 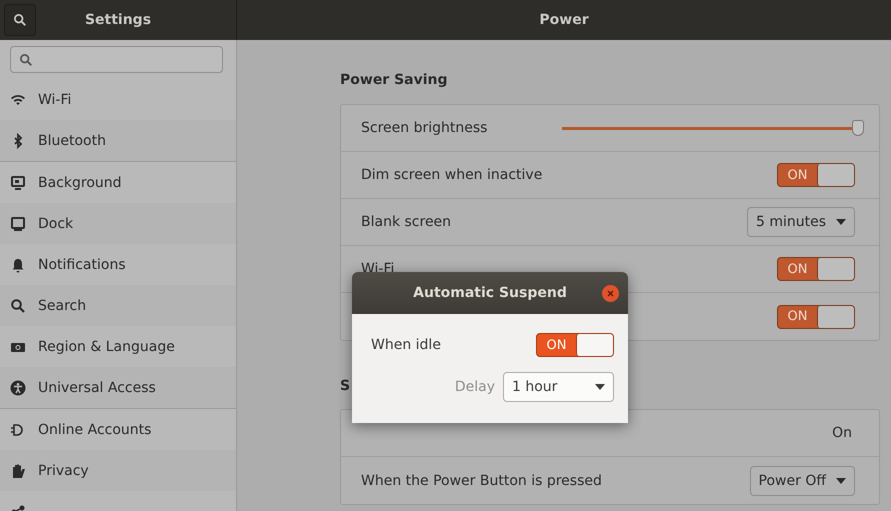 I want to click on accessibility-icon, so click(x=18, y=388).